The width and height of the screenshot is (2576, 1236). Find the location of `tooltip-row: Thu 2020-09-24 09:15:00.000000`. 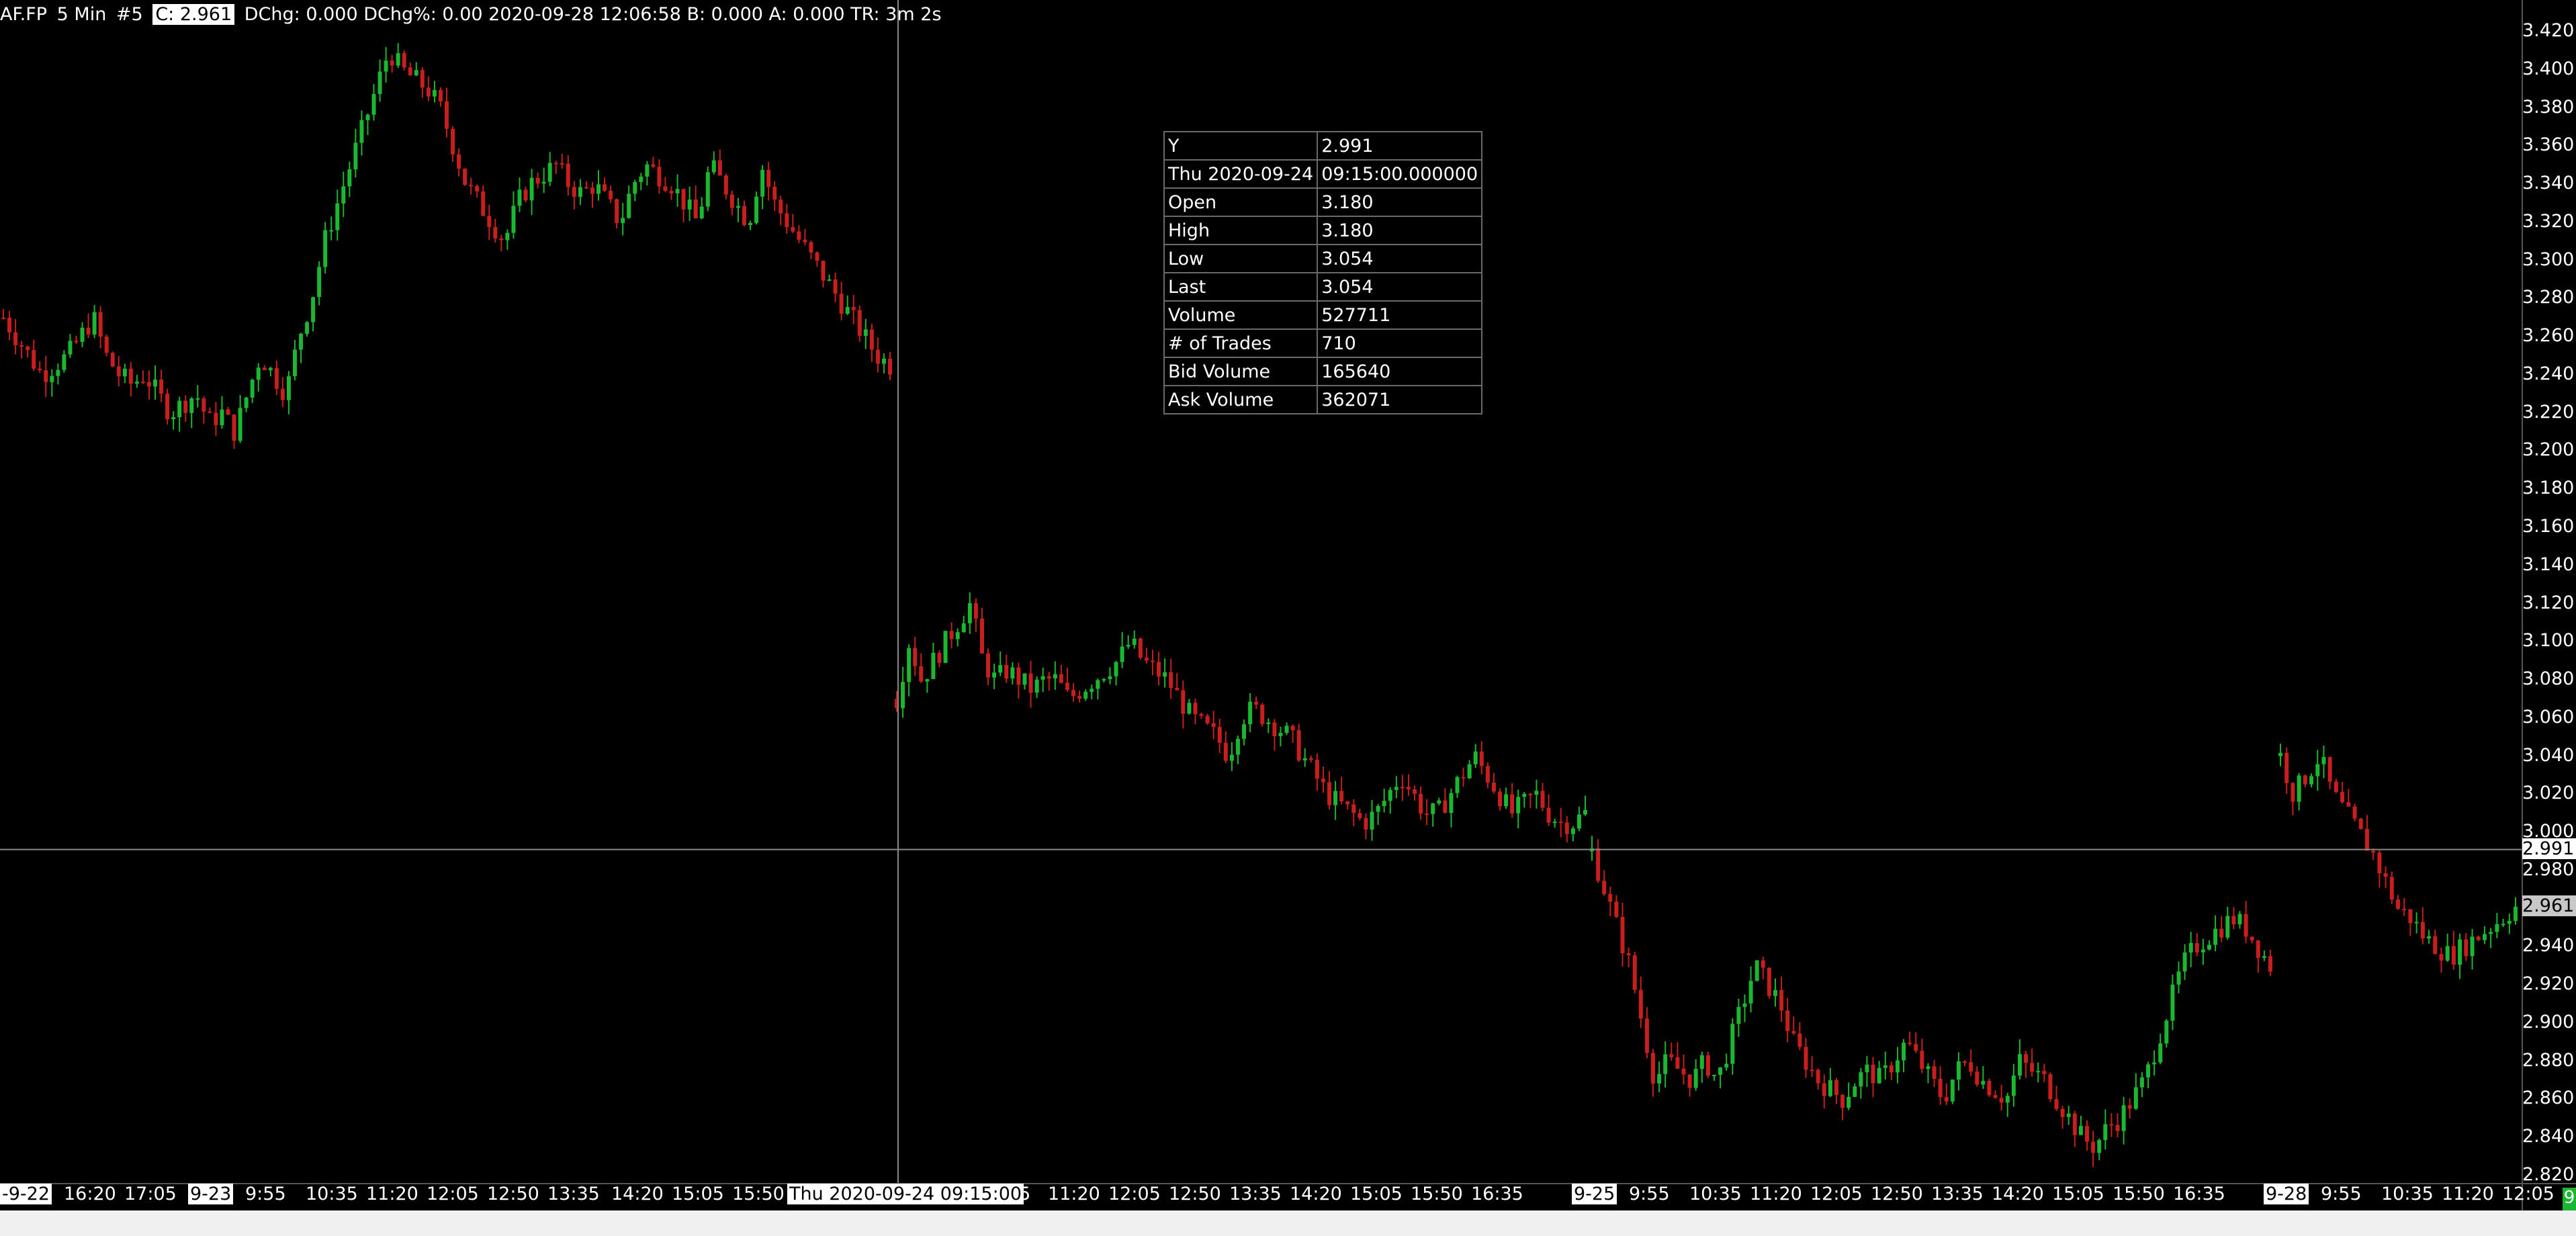

tooltip-row: Thu 2020-09-24 09:15:00.000000 is located at coordinates (1323, 174).